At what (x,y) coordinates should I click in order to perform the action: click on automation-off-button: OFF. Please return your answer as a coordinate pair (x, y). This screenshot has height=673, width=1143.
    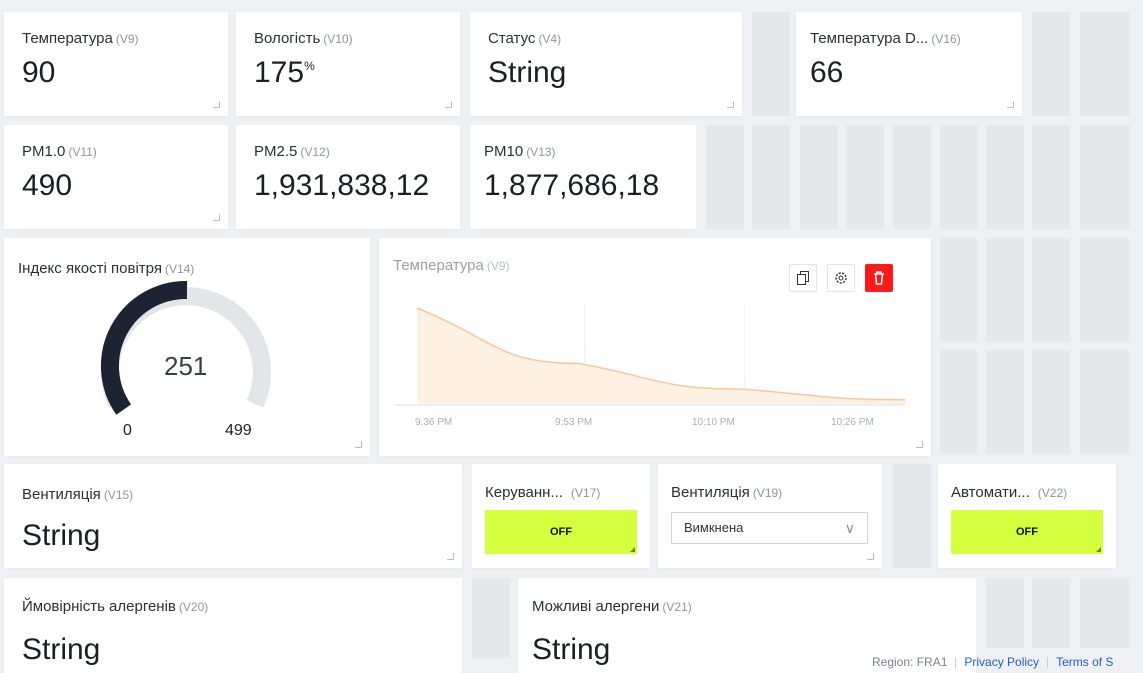
    Looking at the image, I should click on (1027, 532).